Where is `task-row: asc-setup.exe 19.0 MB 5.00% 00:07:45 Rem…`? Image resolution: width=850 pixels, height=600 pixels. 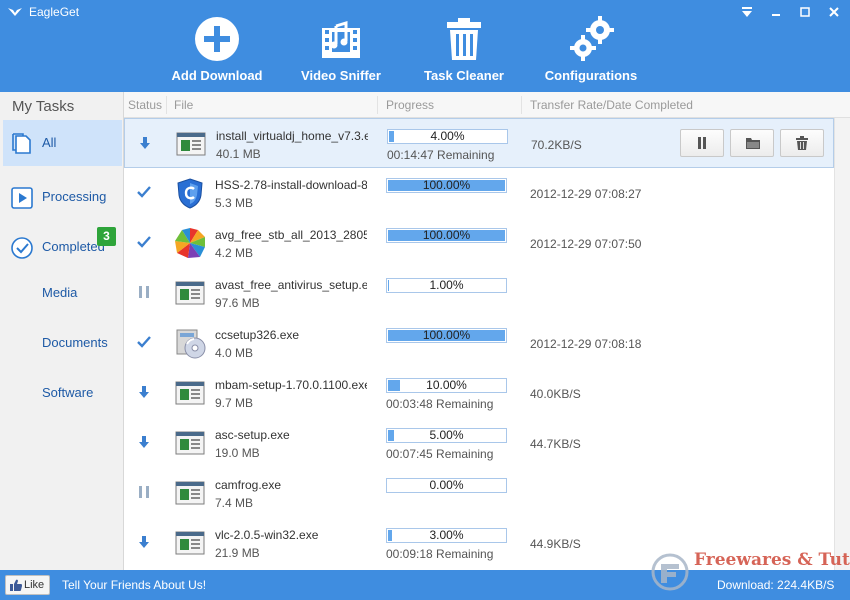 task-row: asc-setup.exe 19.0 MB 5.00% 00:07:45 Rem… is located at coordinates (479, 443).